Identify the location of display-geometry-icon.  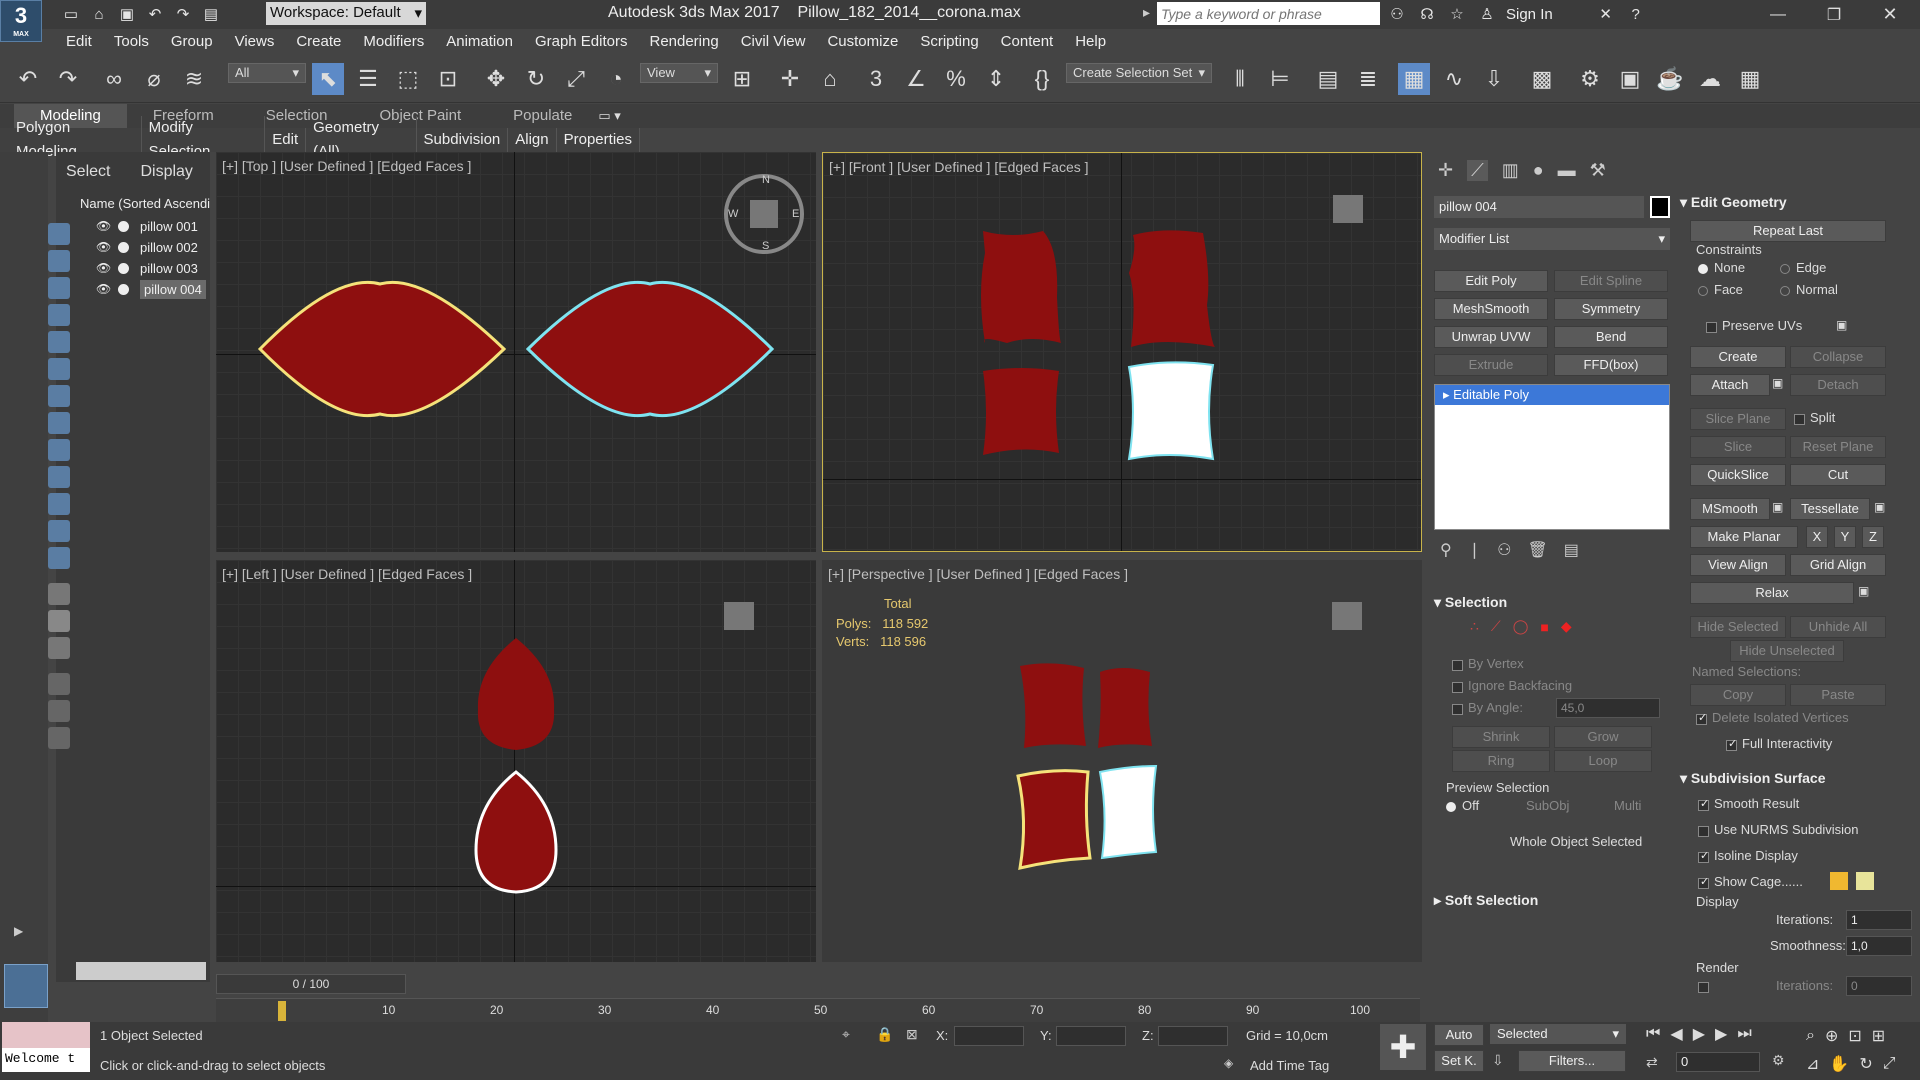
(59, 261).